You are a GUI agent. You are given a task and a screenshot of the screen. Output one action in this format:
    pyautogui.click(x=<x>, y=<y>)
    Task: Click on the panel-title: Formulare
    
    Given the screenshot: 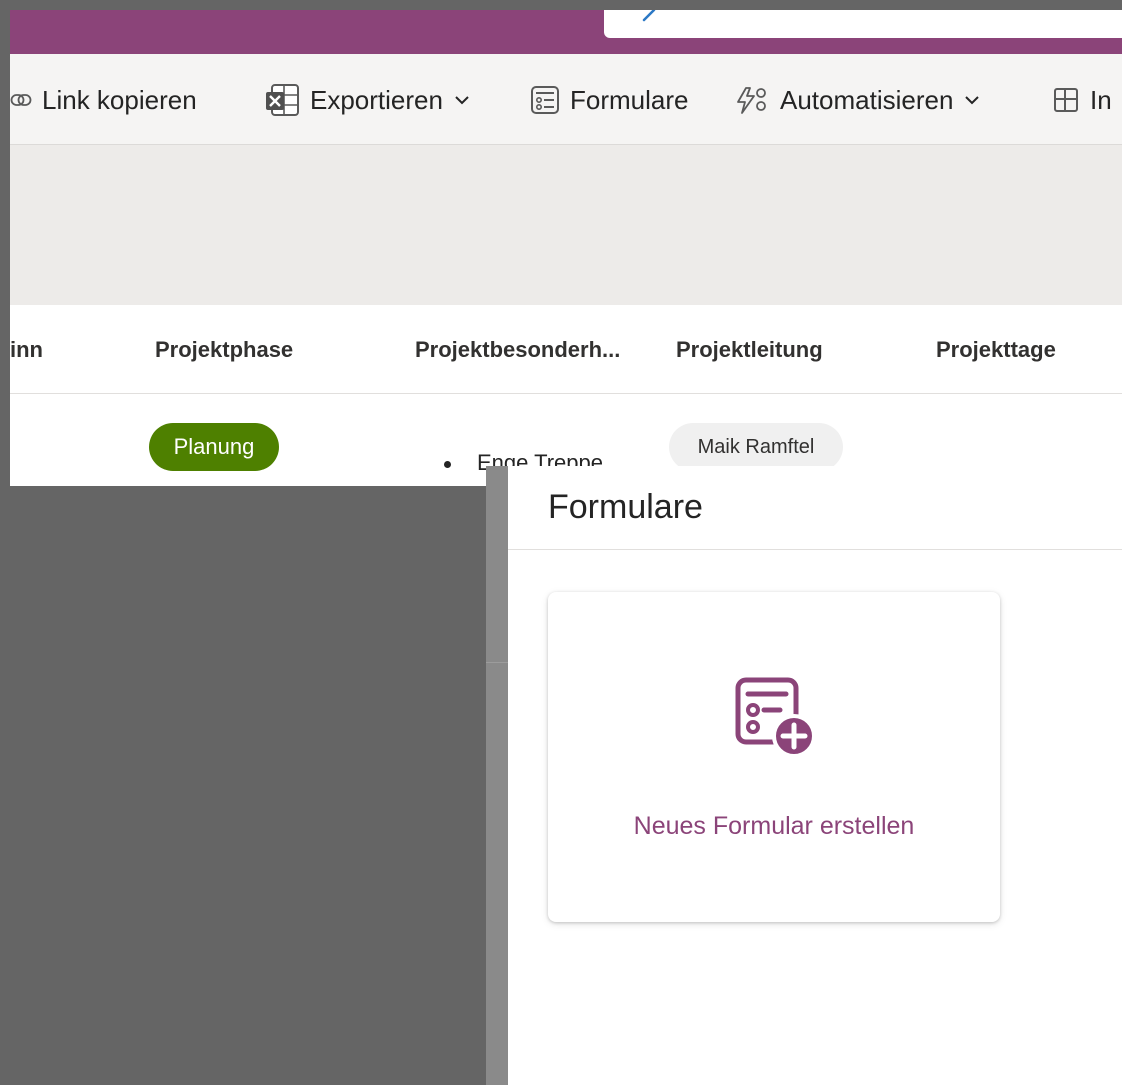 What is the action you would take?
    pyautogui.click(x=625, y=507)
    